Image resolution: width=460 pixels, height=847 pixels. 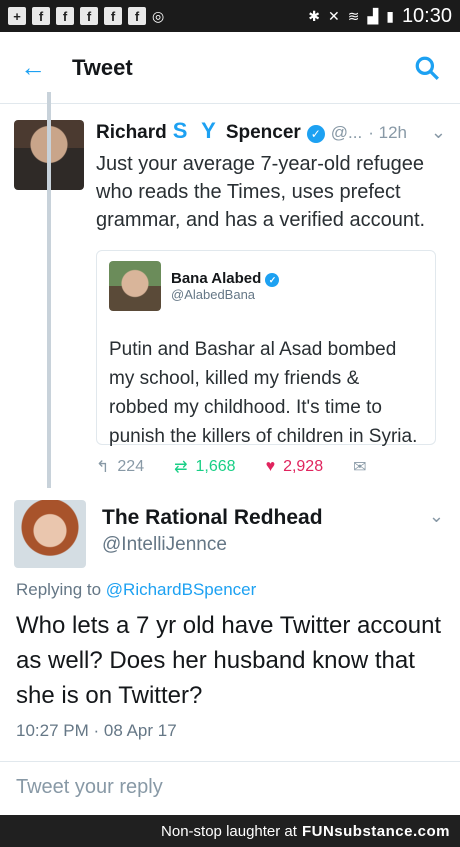 I want to click on timestamp: 10:27 PM · 08 Apr 17, so click(x=96, y=730).